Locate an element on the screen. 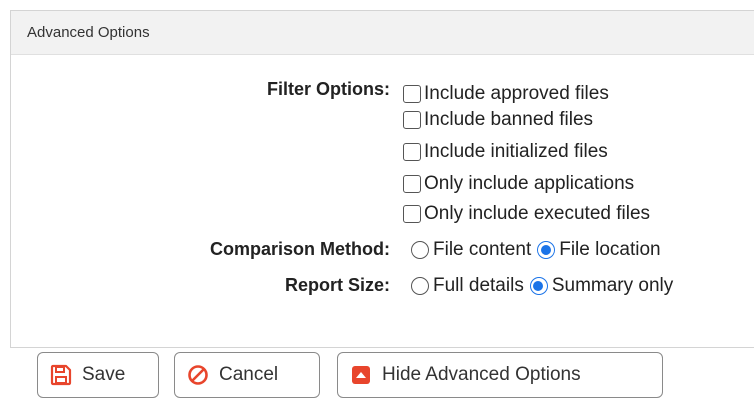 This screenshot has height=400, width=754. checkbox-label: Include banned files is located at coordinates (509, 119).